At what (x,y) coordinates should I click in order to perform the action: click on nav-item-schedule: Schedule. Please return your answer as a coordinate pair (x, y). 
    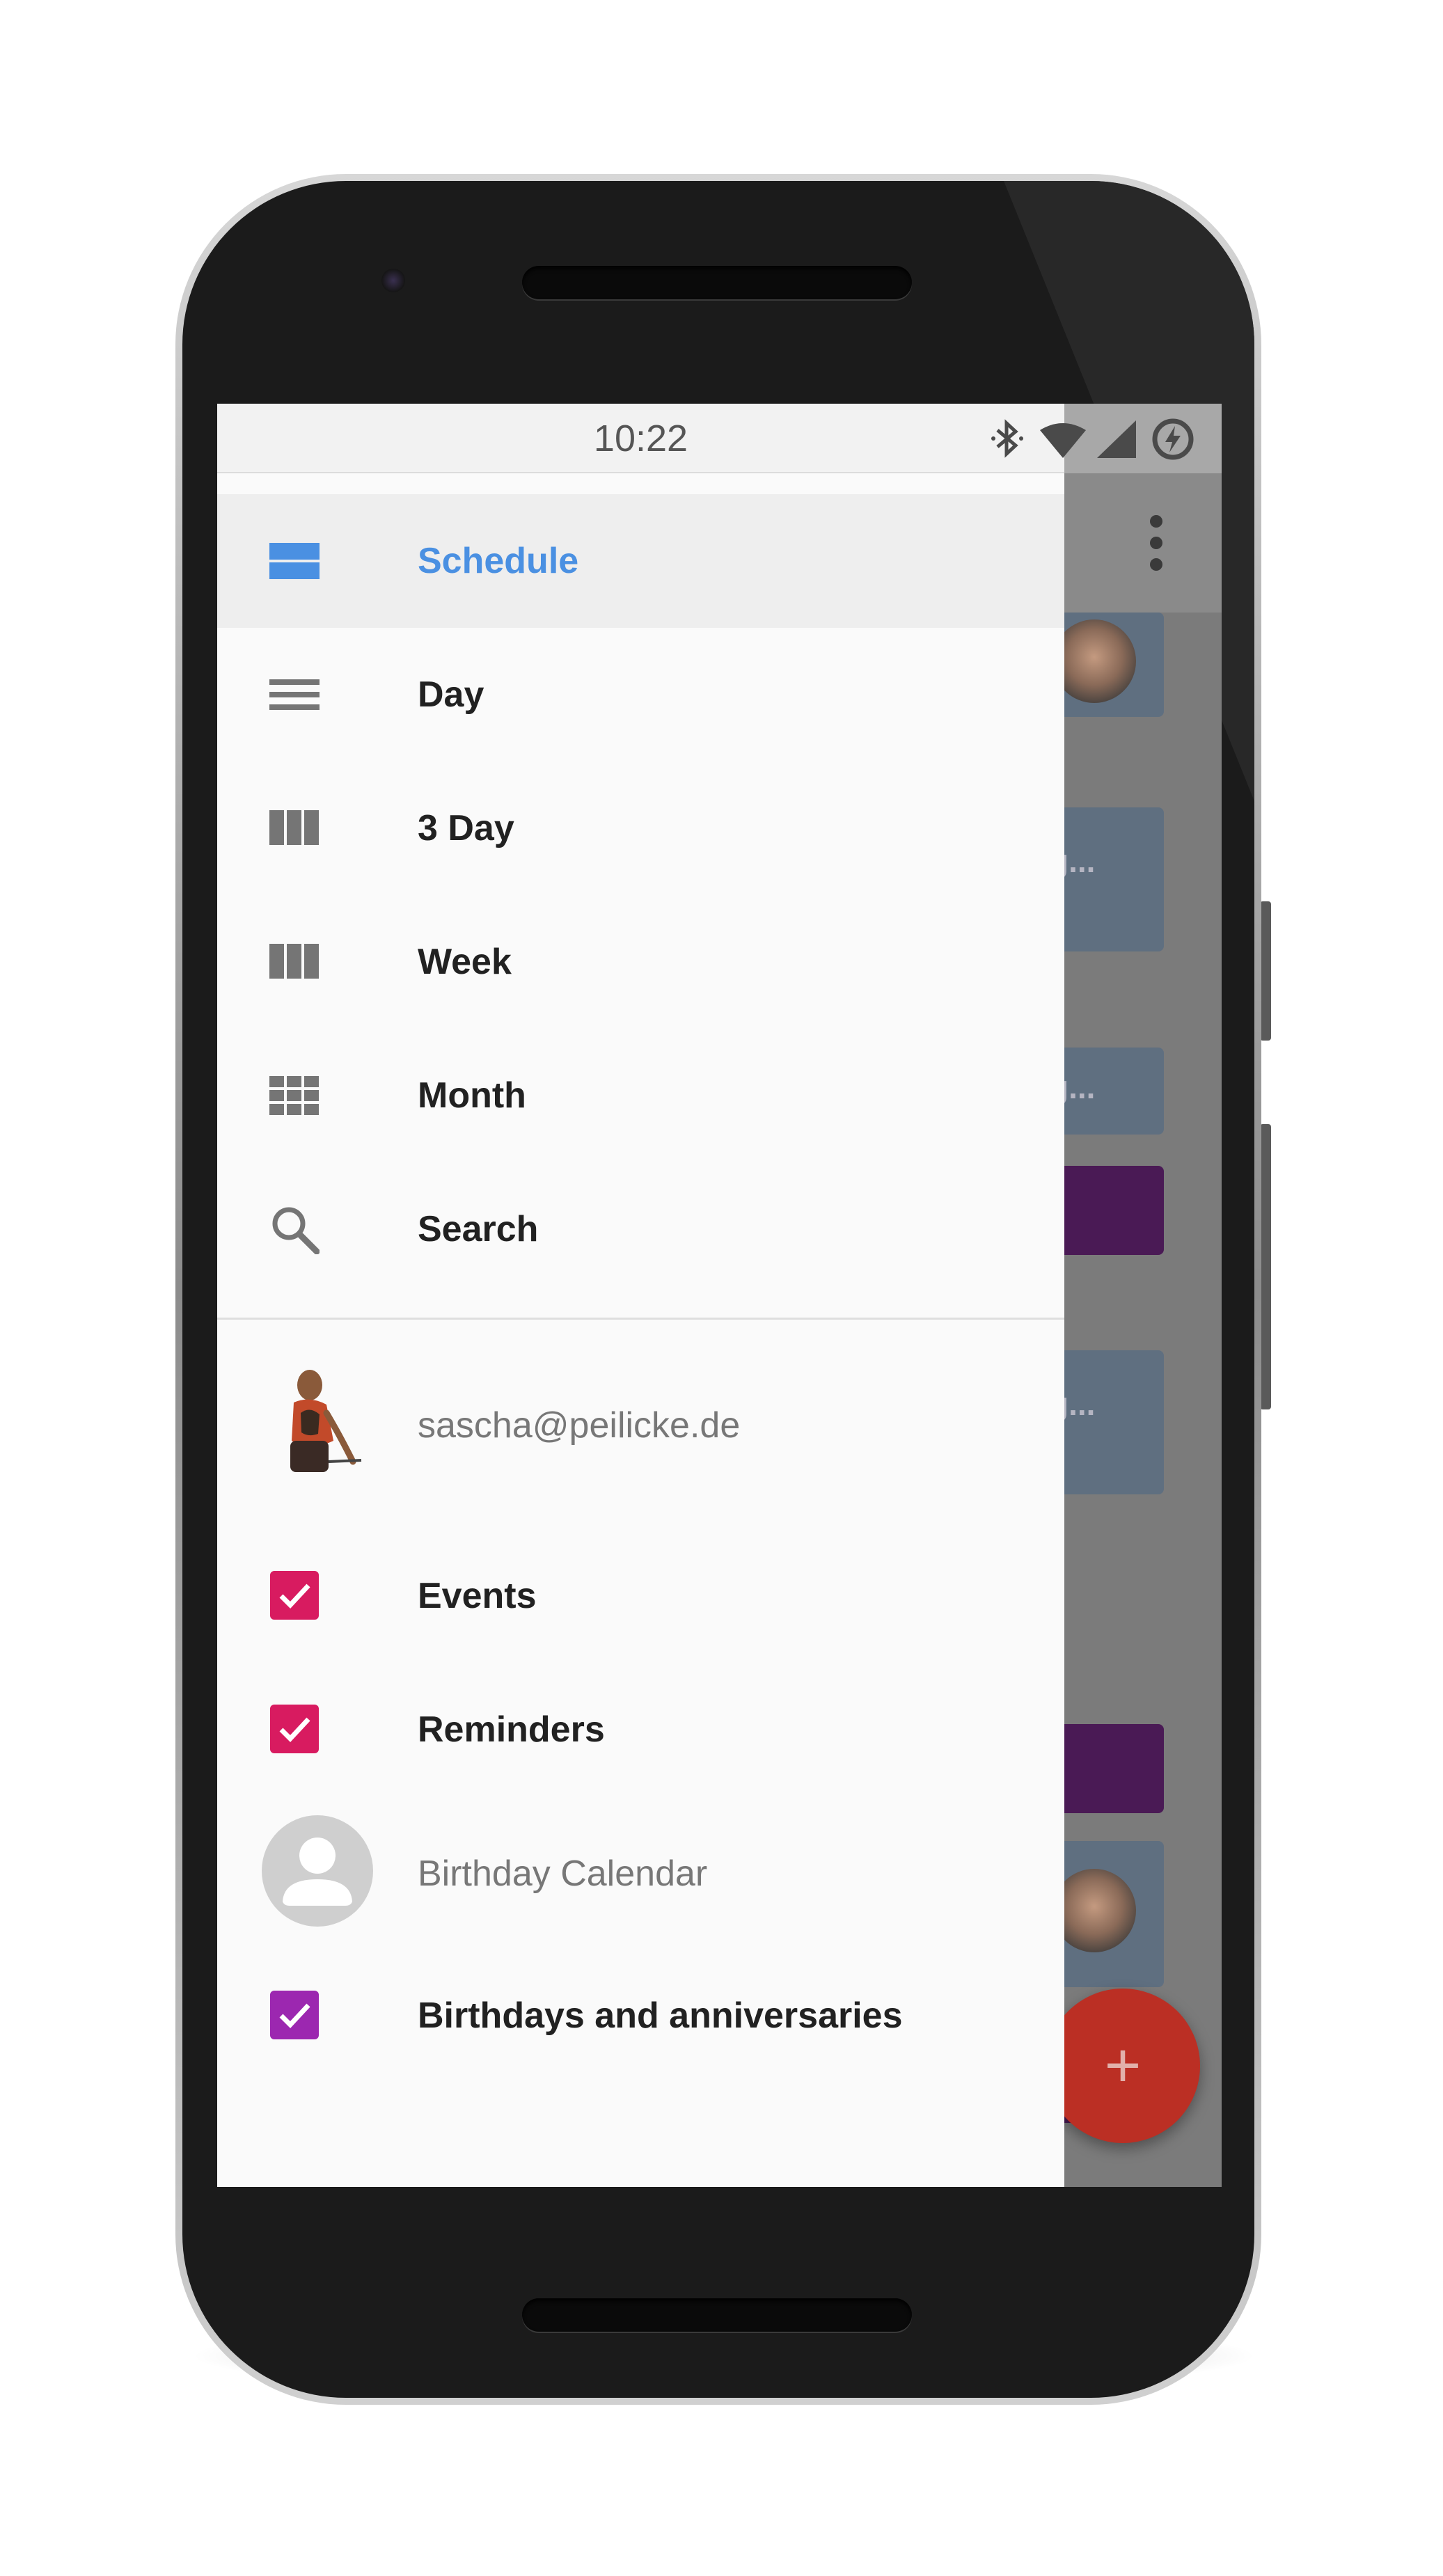
    Looking at the image, I should click on (640, 561).